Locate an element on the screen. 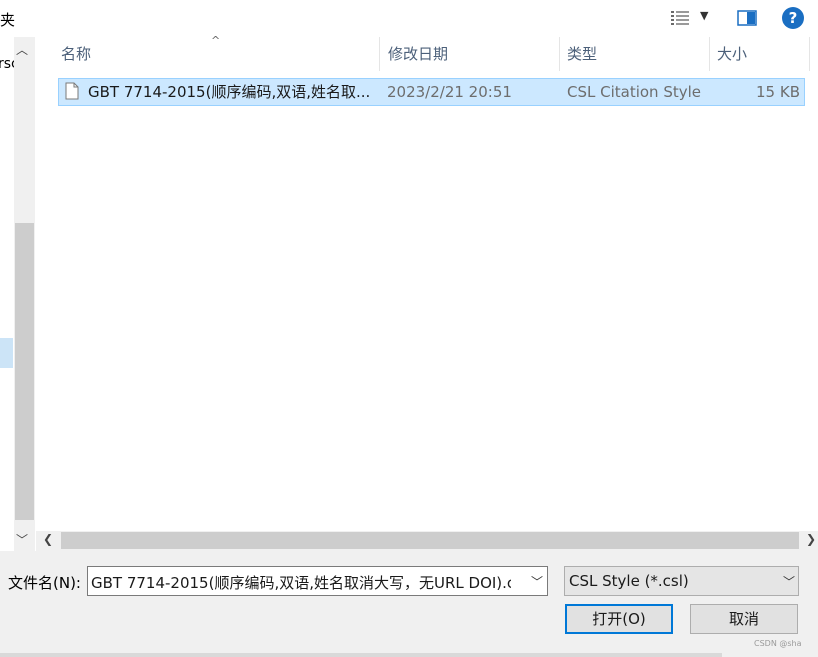  window-bottom-edge is located at coordinates (361, 655).